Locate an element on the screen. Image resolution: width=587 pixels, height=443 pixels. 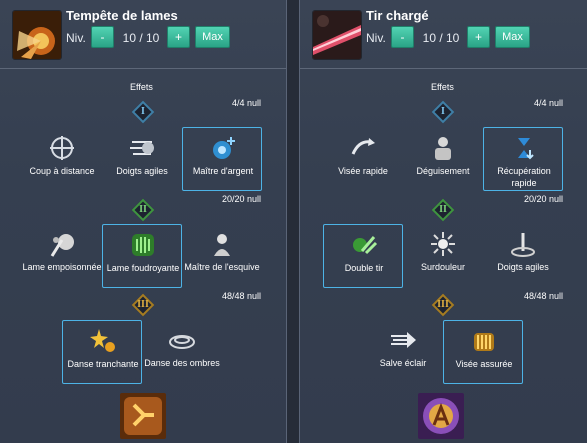
lightning-volley-icon is located at coordinates (403, 340).